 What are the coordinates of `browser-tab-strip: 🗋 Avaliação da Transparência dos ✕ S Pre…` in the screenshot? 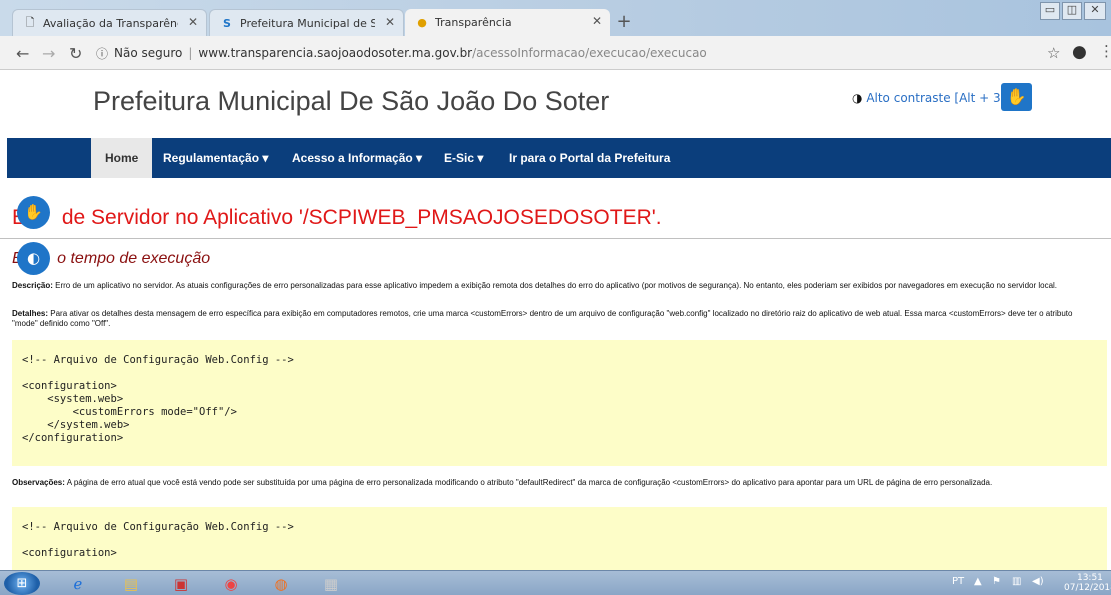 It's located at (555, 18).